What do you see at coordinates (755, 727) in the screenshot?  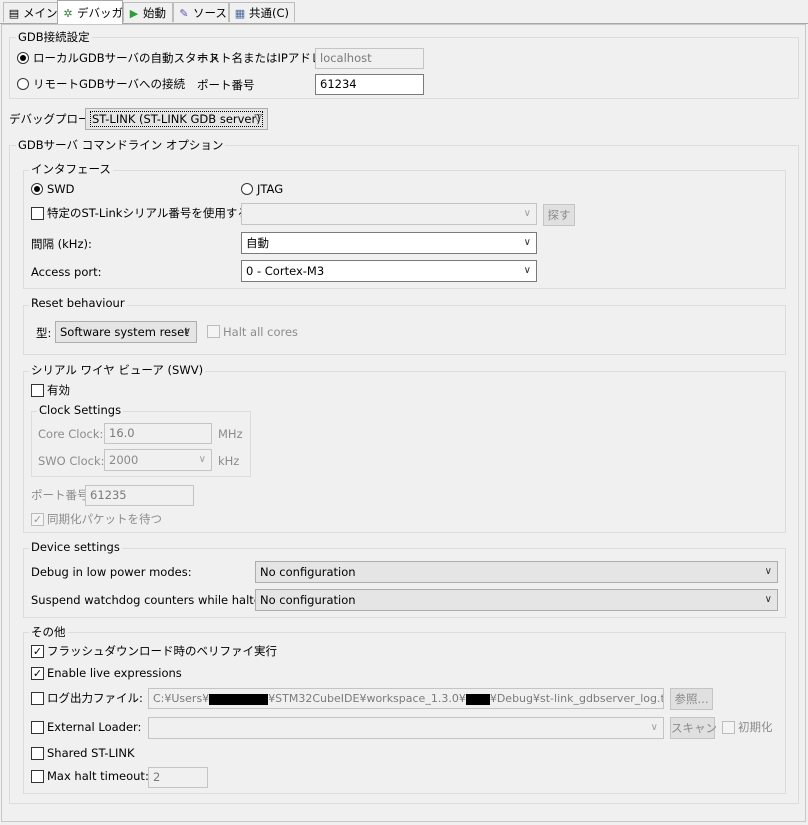 I see `init-label: 初期化` at bounding box center [755, 727].